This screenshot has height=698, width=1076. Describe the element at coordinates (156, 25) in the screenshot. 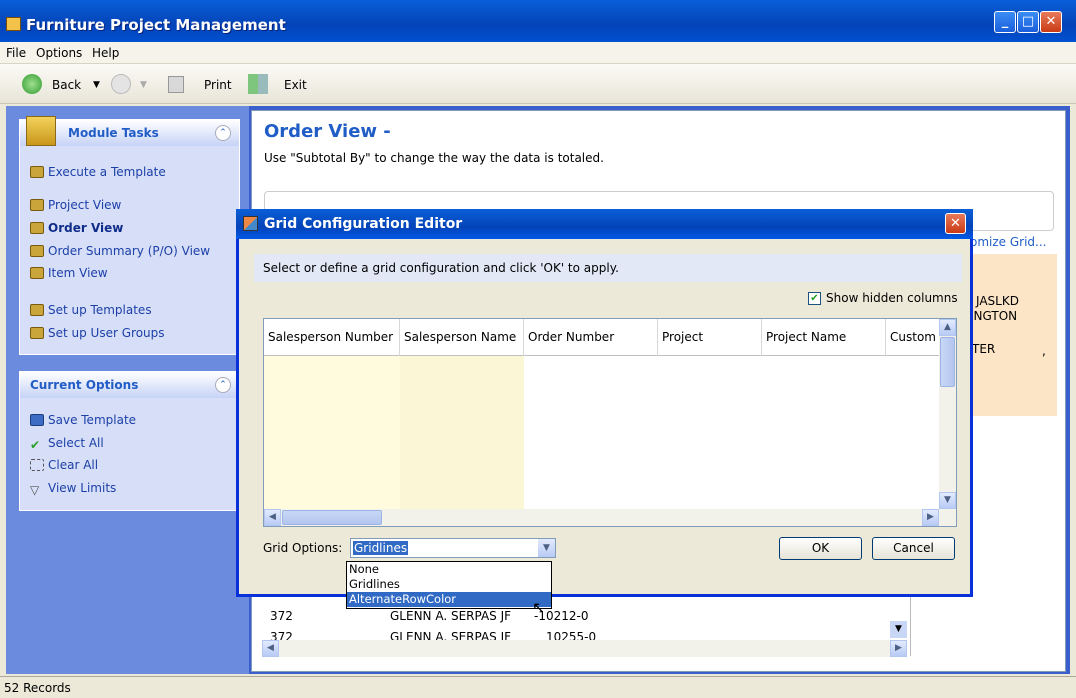

I see `window-title: Furniture Project Management` at that location.